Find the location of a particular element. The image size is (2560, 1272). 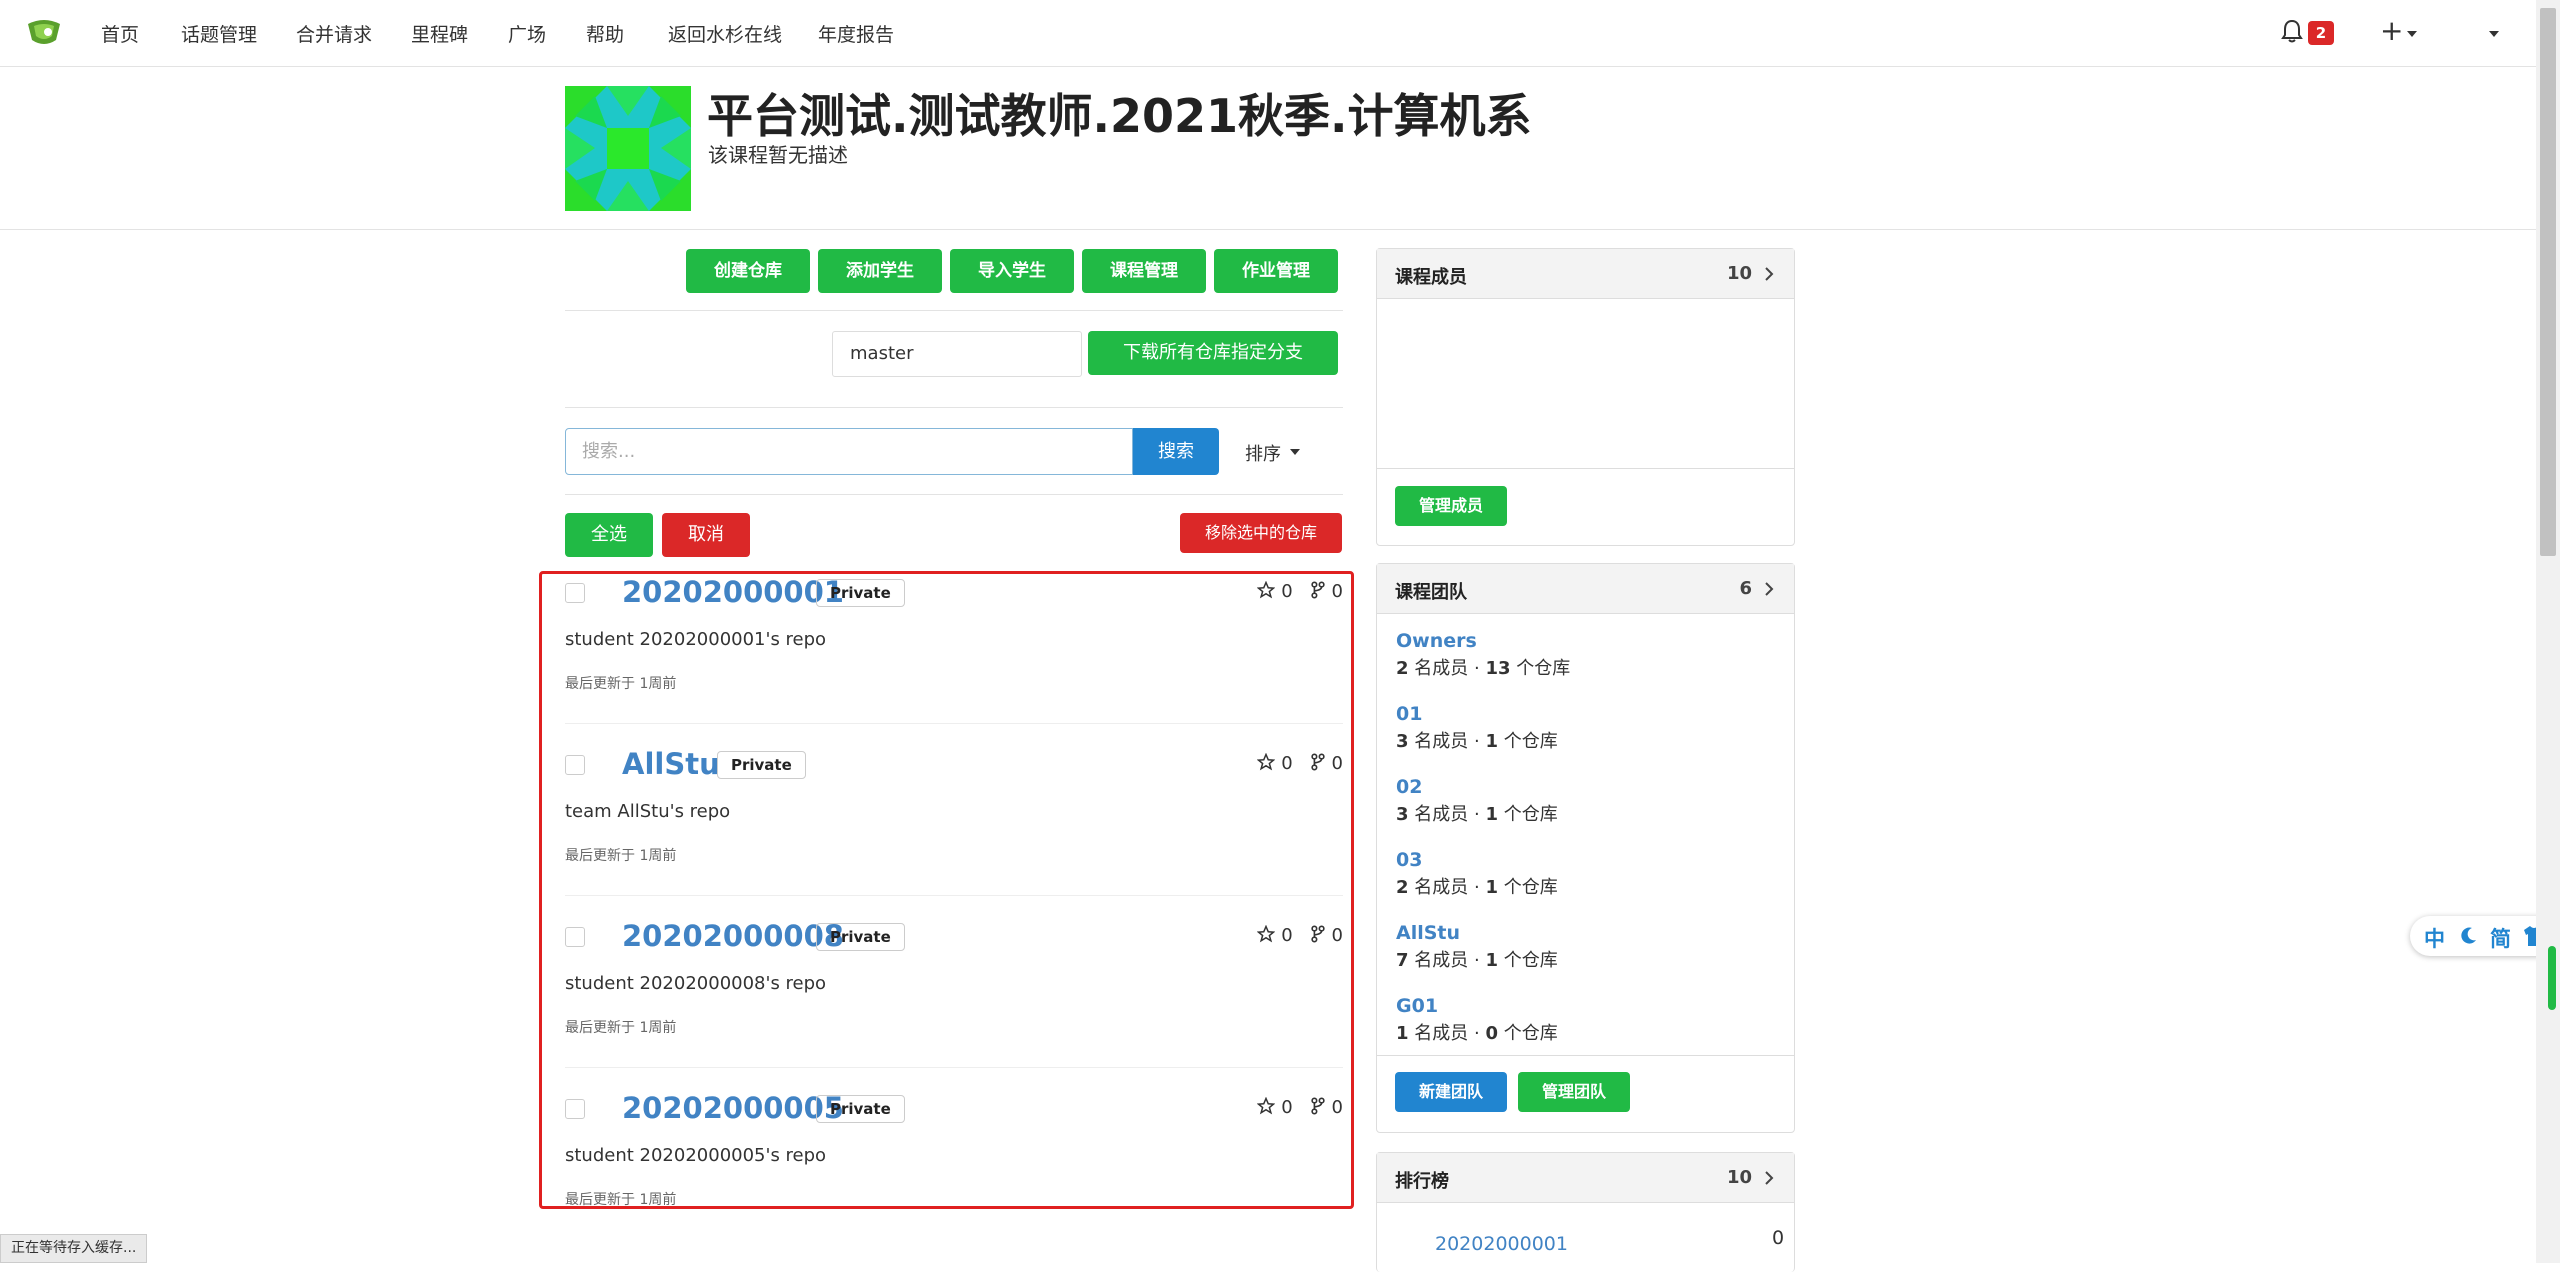

repo-updated-time: 最后更新于 1周前 is located at coordinates (621, 856).